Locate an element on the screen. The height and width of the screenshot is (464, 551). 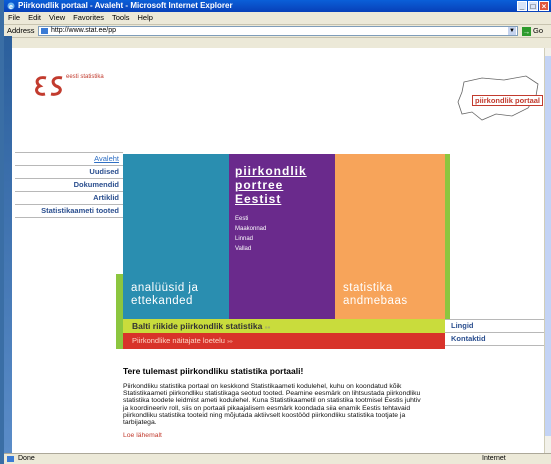
go-button: → Go is located at coordinates (536, 31).